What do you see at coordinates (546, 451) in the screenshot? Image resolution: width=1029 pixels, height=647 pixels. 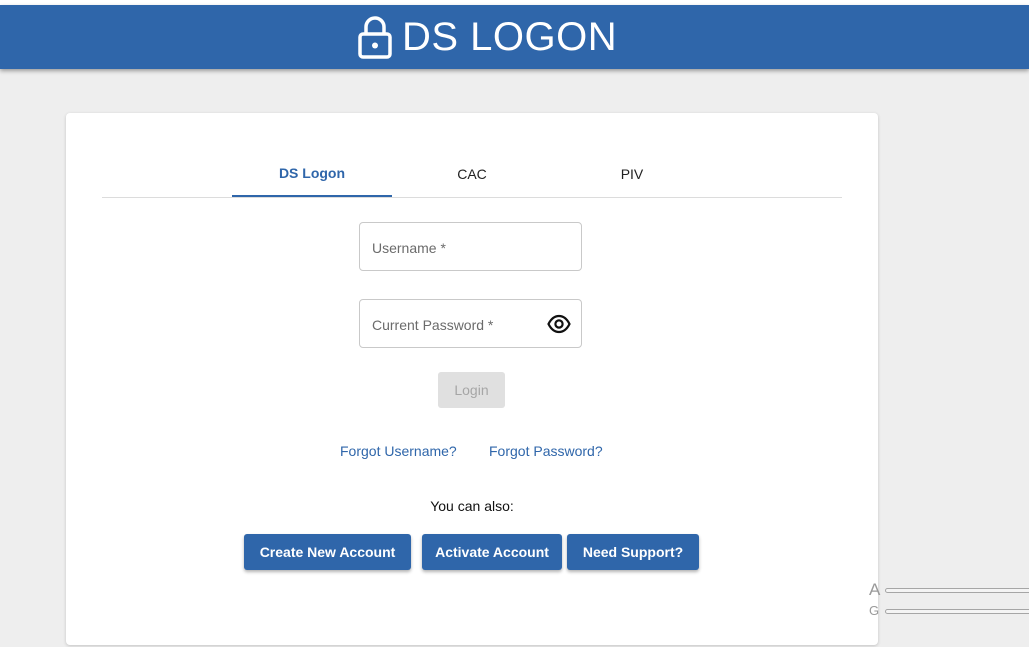 I see `forgot-password-link: Forgot Password?` at bounding box center [546, 451].